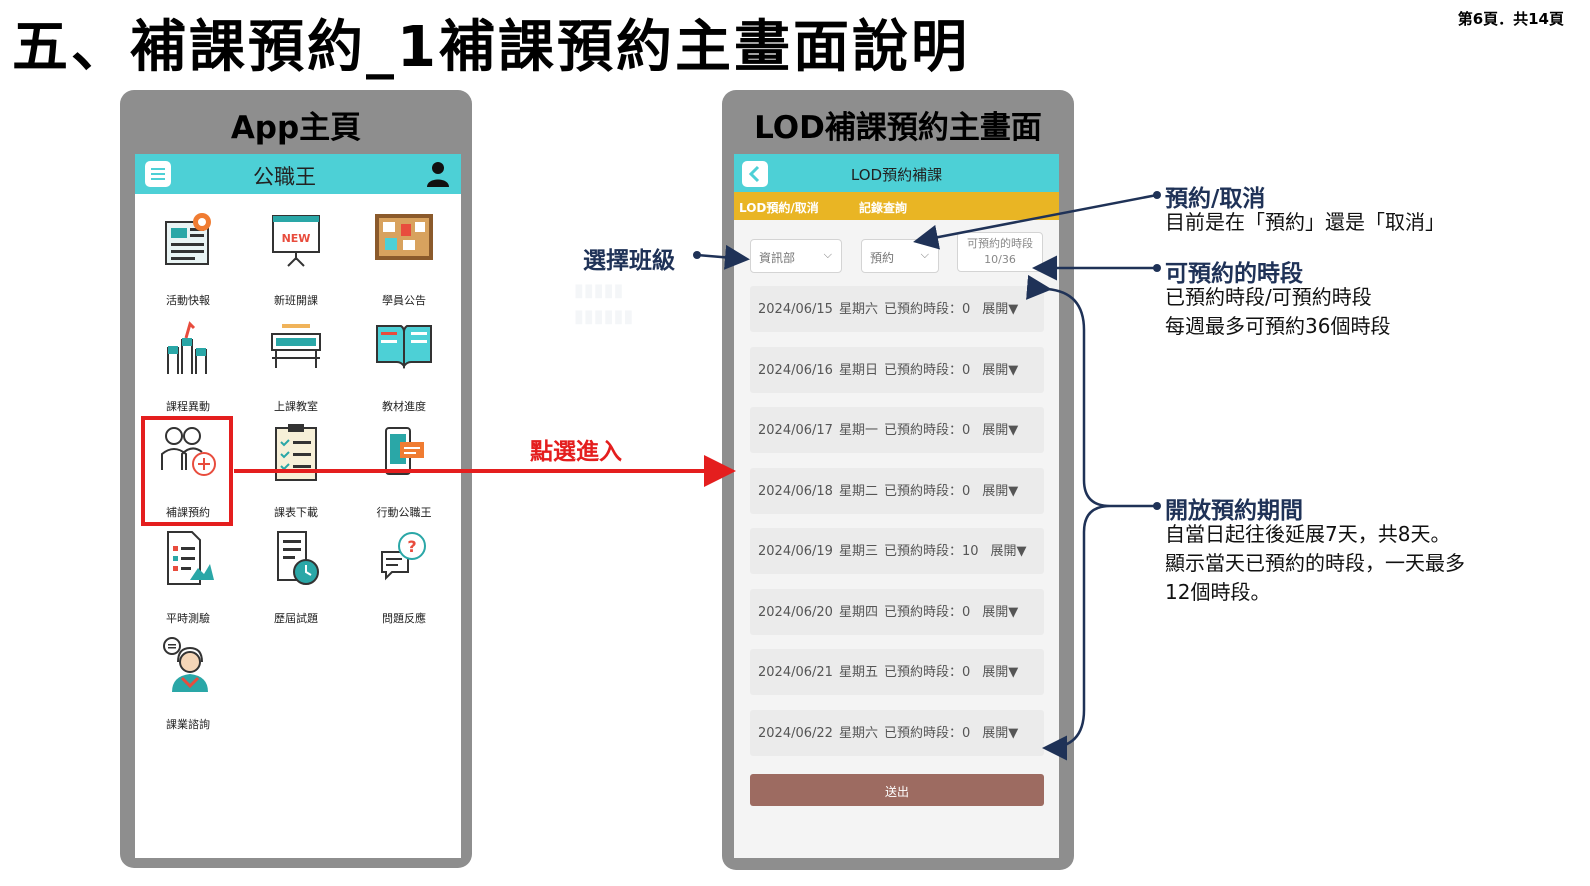 This screenshot has width=1590, height=886. Describe the element at coordinates (284, 177) in the screenshot. I see `app-logo: 公職王` at that location.